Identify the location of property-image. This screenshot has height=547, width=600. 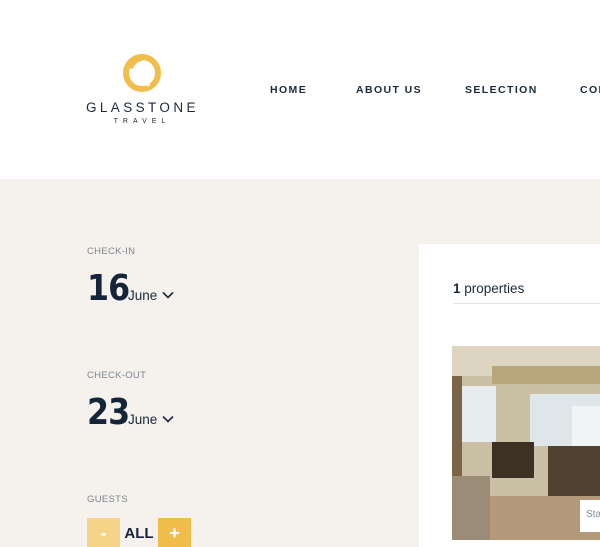
(526, 443).